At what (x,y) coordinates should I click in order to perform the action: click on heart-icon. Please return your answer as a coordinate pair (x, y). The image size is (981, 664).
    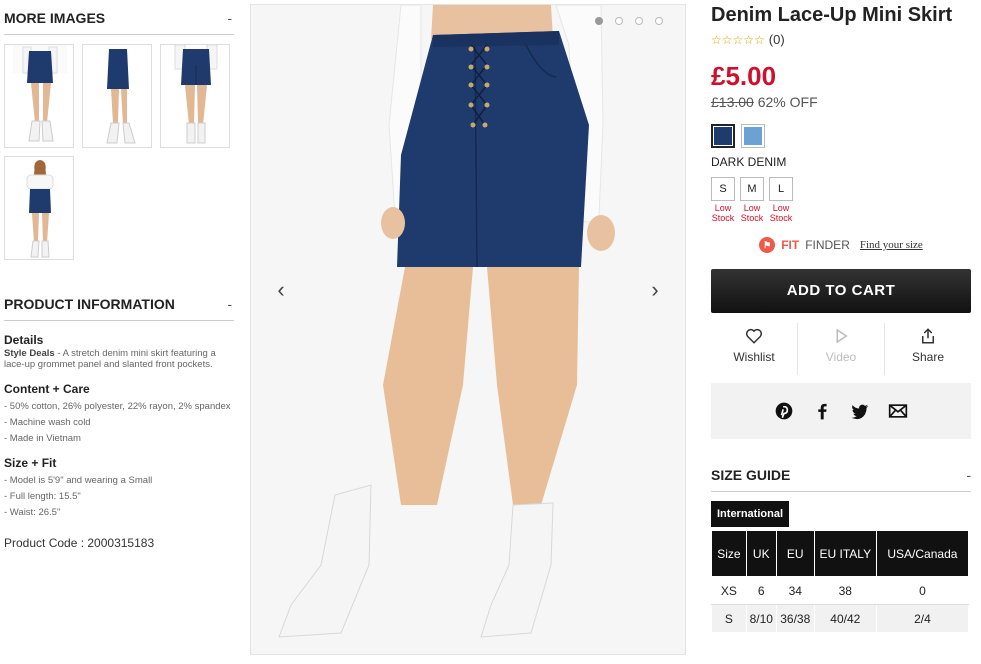
    Looking at the image, I should click on (754, 337).